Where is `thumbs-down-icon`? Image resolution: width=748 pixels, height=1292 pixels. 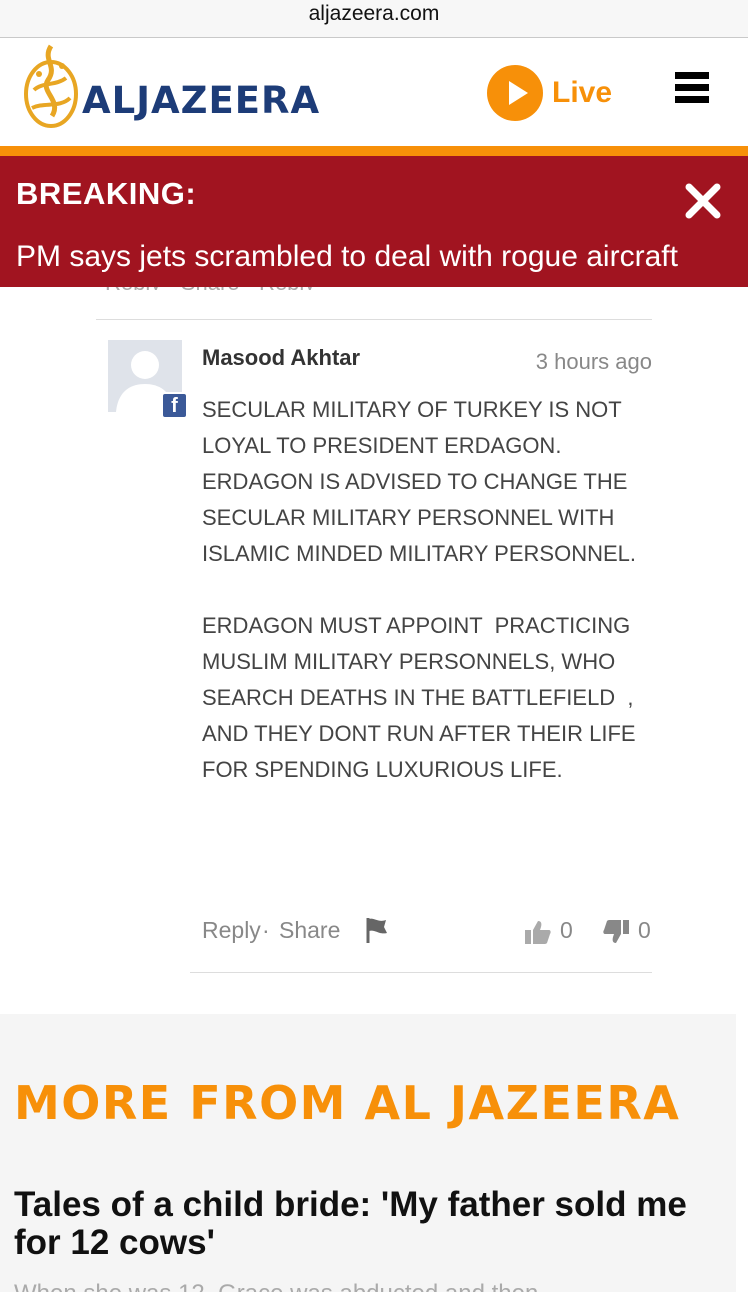
thumbs-down-icon is located at coordinates (616, 932).